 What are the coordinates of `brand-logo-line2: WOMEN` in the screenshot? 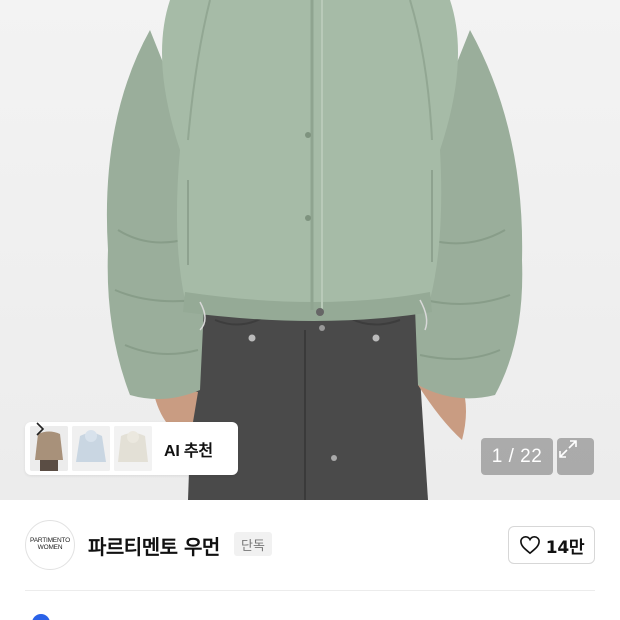 It's located at (50, 547).